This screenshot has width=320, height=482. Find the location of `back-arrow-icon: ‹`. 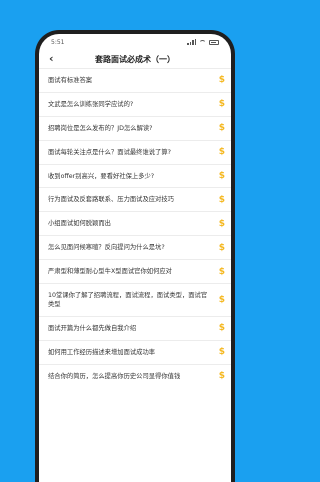

back-arrow-icon: ‹ is located at coordinates (51, 59).